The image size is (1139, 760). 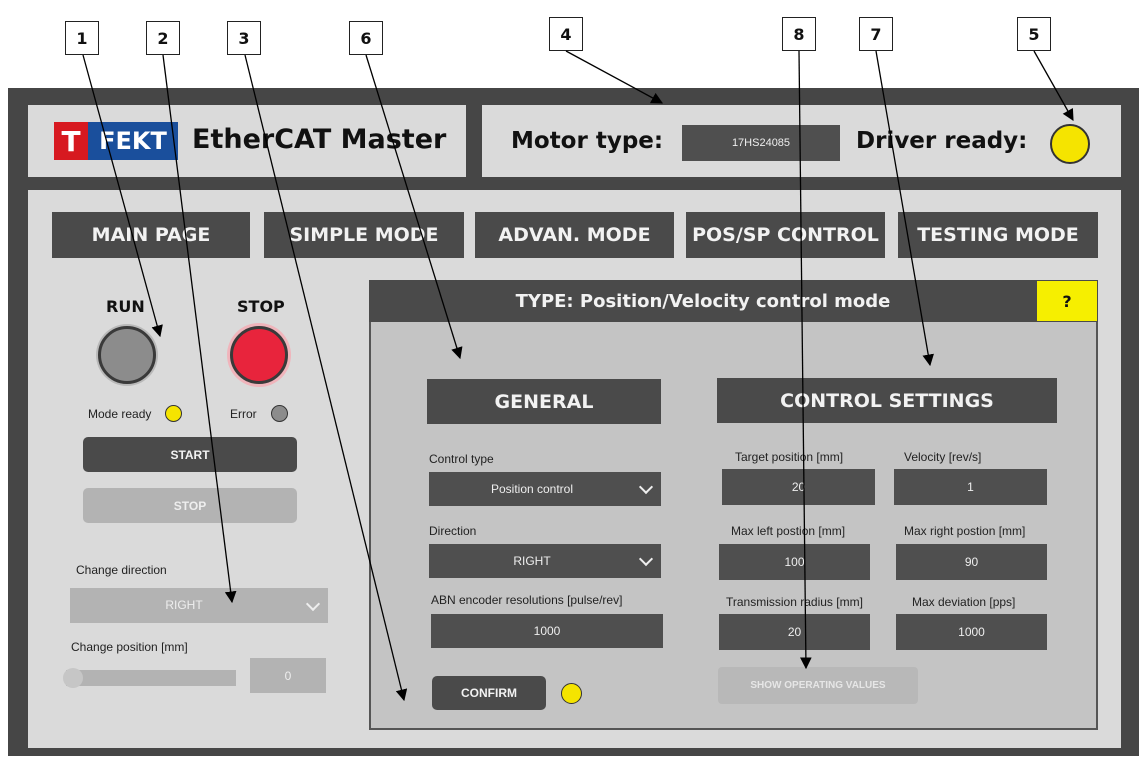 What do you see at coordinates (971, 632) in the screenshot?
I see `max-deviation-field: 1000` at bounding box center [971, 632].